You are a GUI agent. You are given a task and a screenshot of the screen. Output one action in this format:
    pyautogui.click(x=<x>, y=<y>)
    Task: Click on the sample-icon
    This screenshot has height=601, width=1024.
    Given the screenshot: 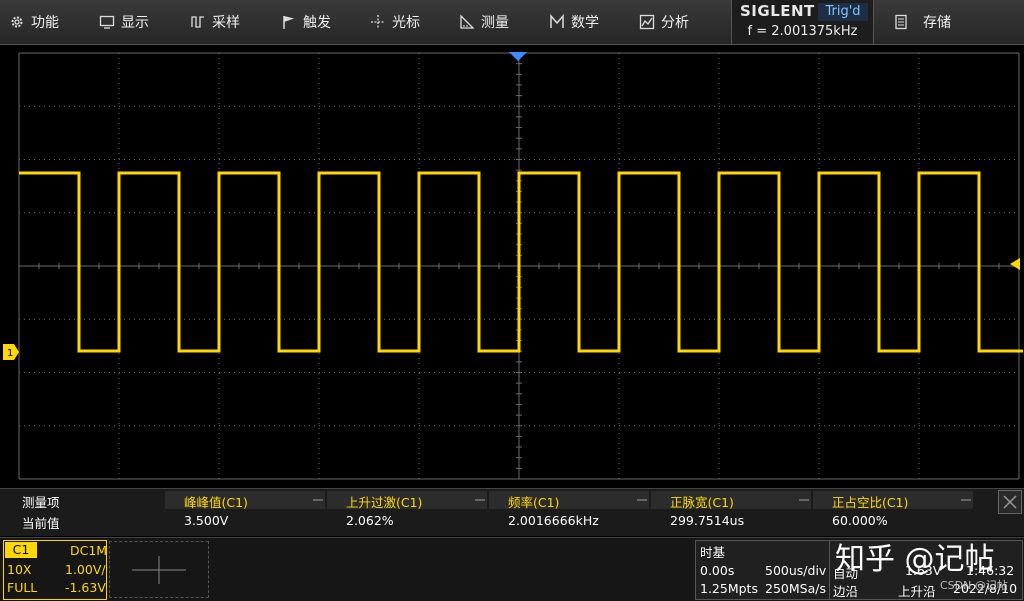 What is the action you would take?
    pyautogui.click(x=198, y=22)
    